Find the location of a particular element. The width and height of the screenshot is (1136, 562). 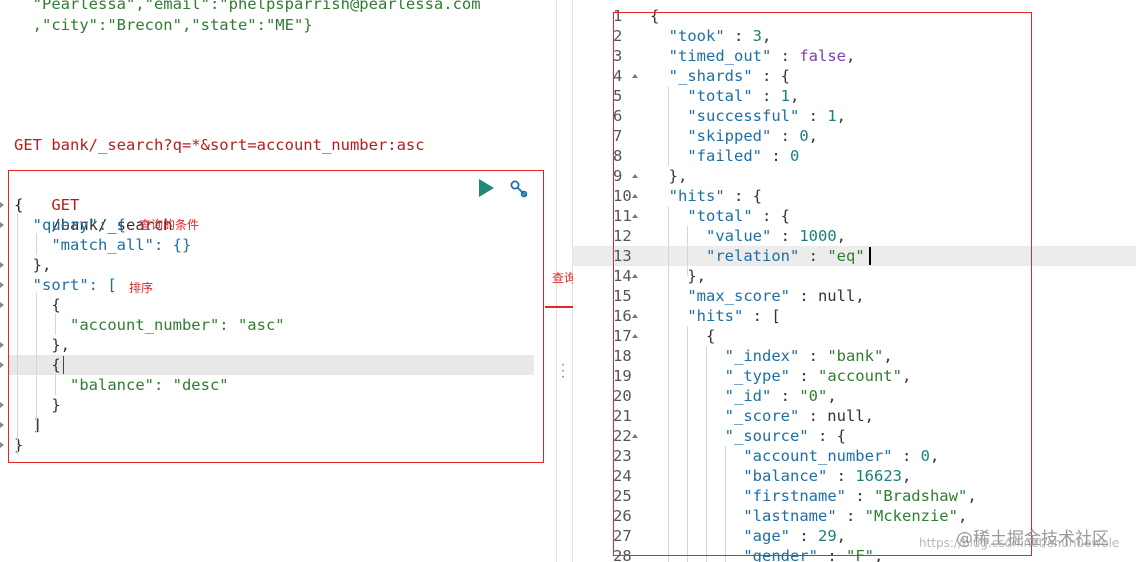

truncated-line-2: ,"city":"Brecon","state":"ME"} is located at coordinates (163, 25).